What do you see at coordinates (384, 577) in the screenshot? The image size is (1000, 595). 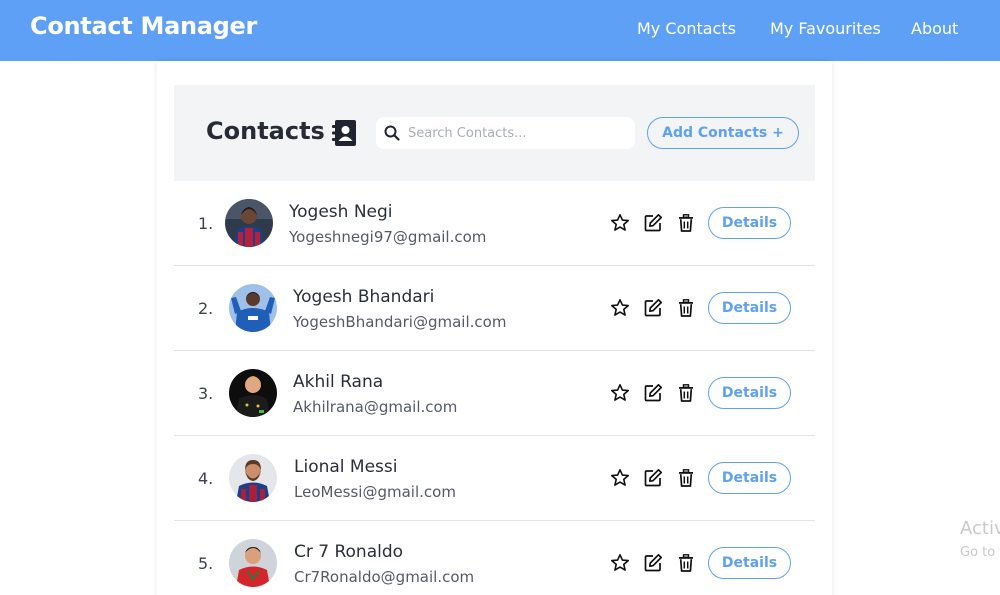 I see `contact-email: Cr7Ronaldo@gmail.com` at bounding box center [384, 577].